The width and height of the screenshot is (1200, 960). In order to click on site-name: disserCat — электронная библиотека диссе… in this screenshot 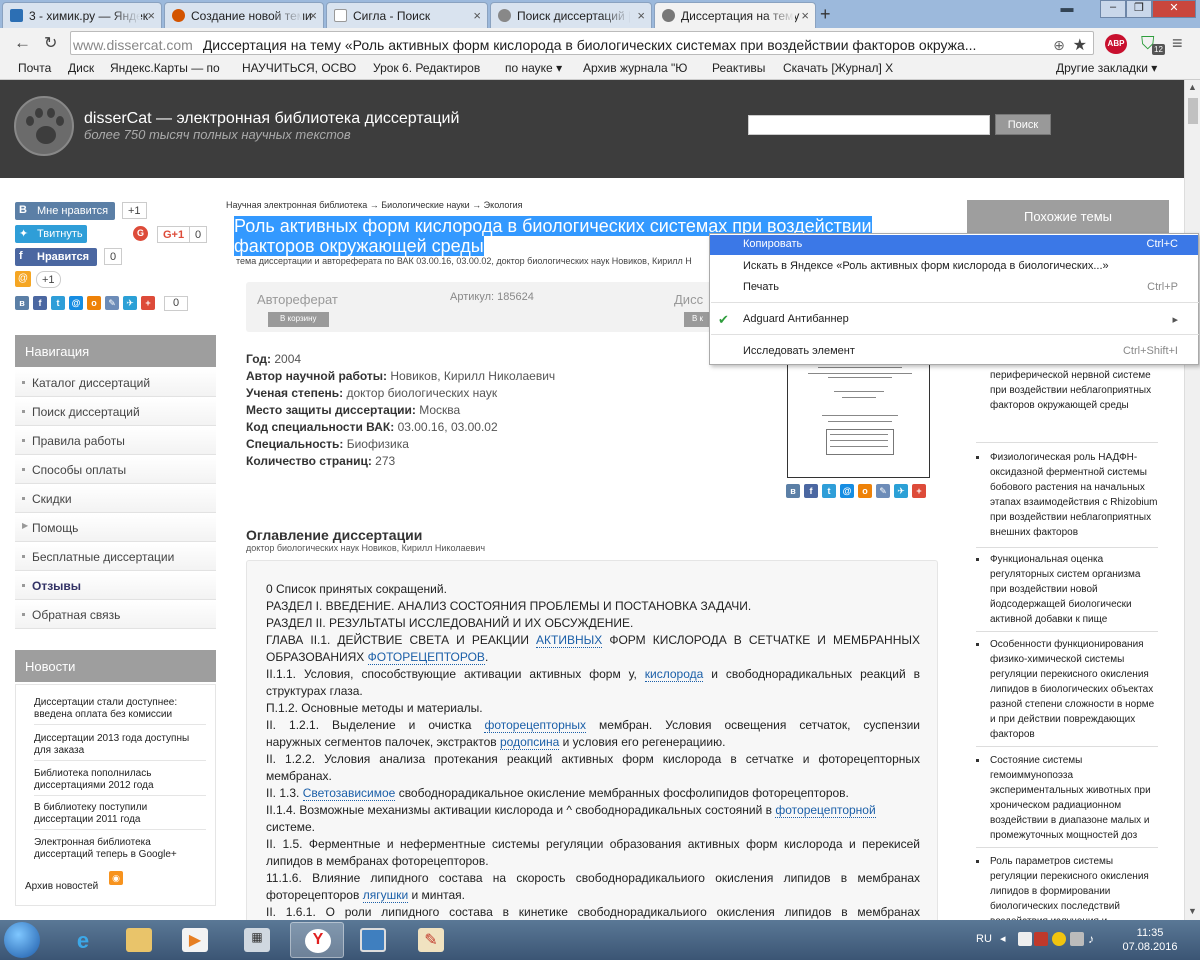, I will do `click(271, 119)`.